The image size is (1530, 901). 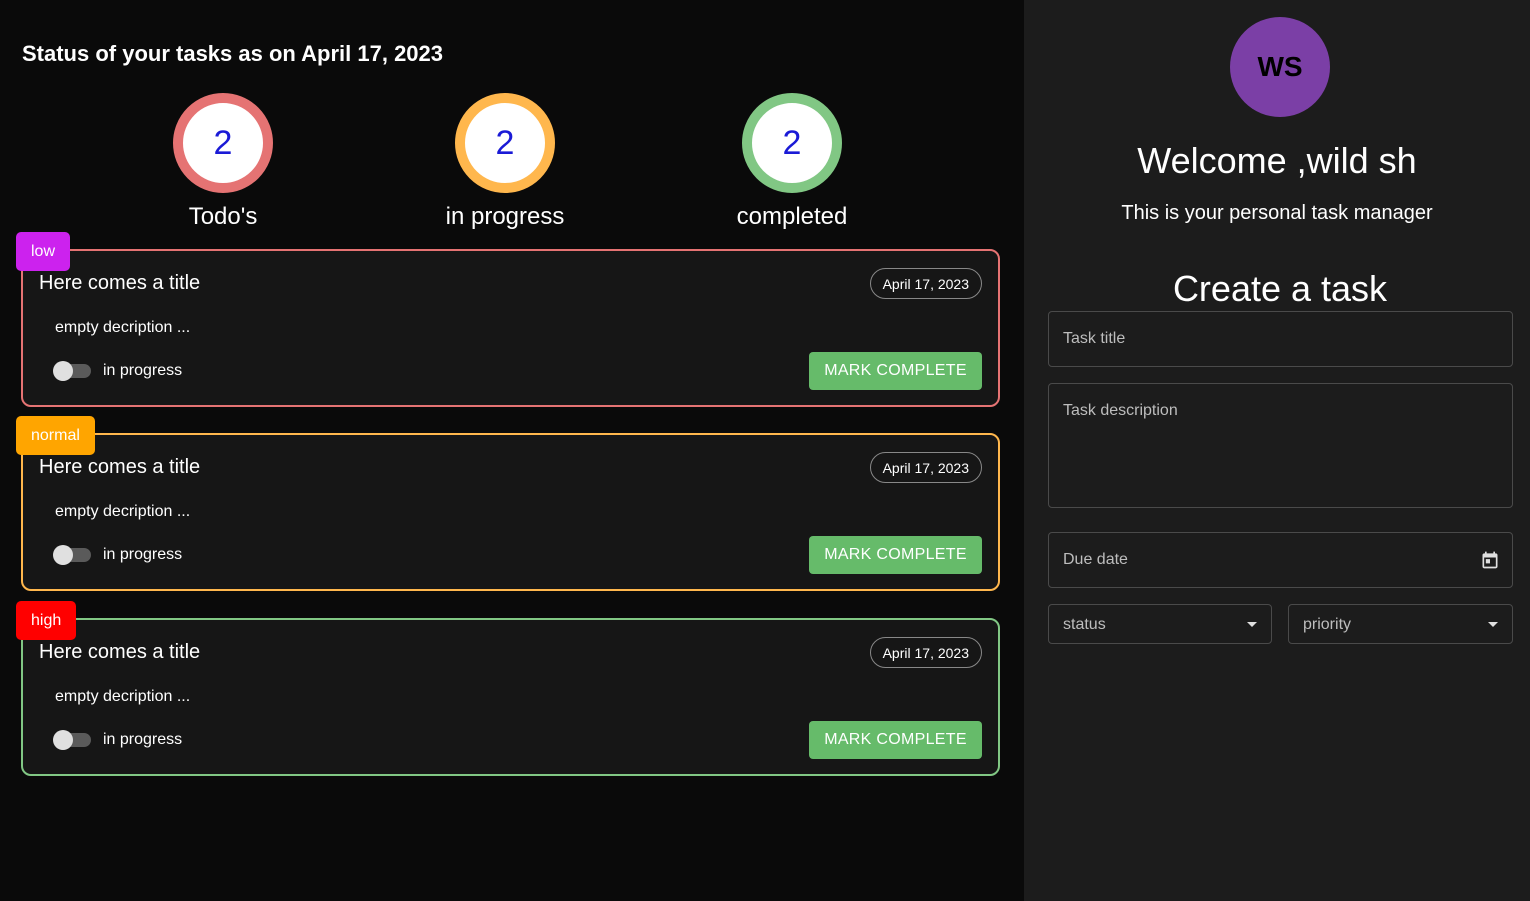 I want to click on status-select: status, so click(x=1160, y=624).